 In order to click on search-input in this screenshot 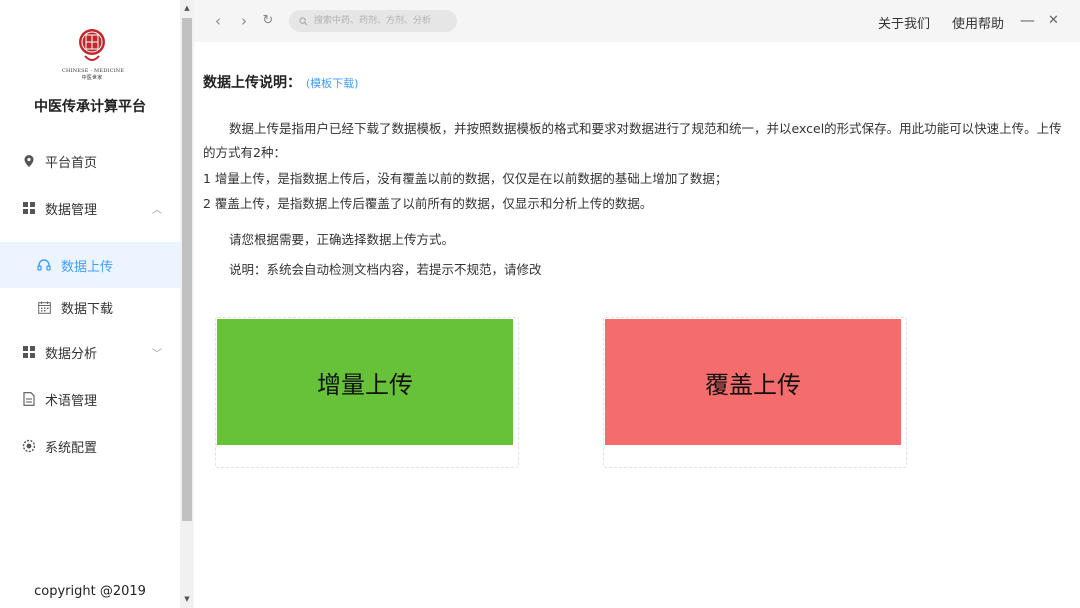, I will do `click(382, 21)`.